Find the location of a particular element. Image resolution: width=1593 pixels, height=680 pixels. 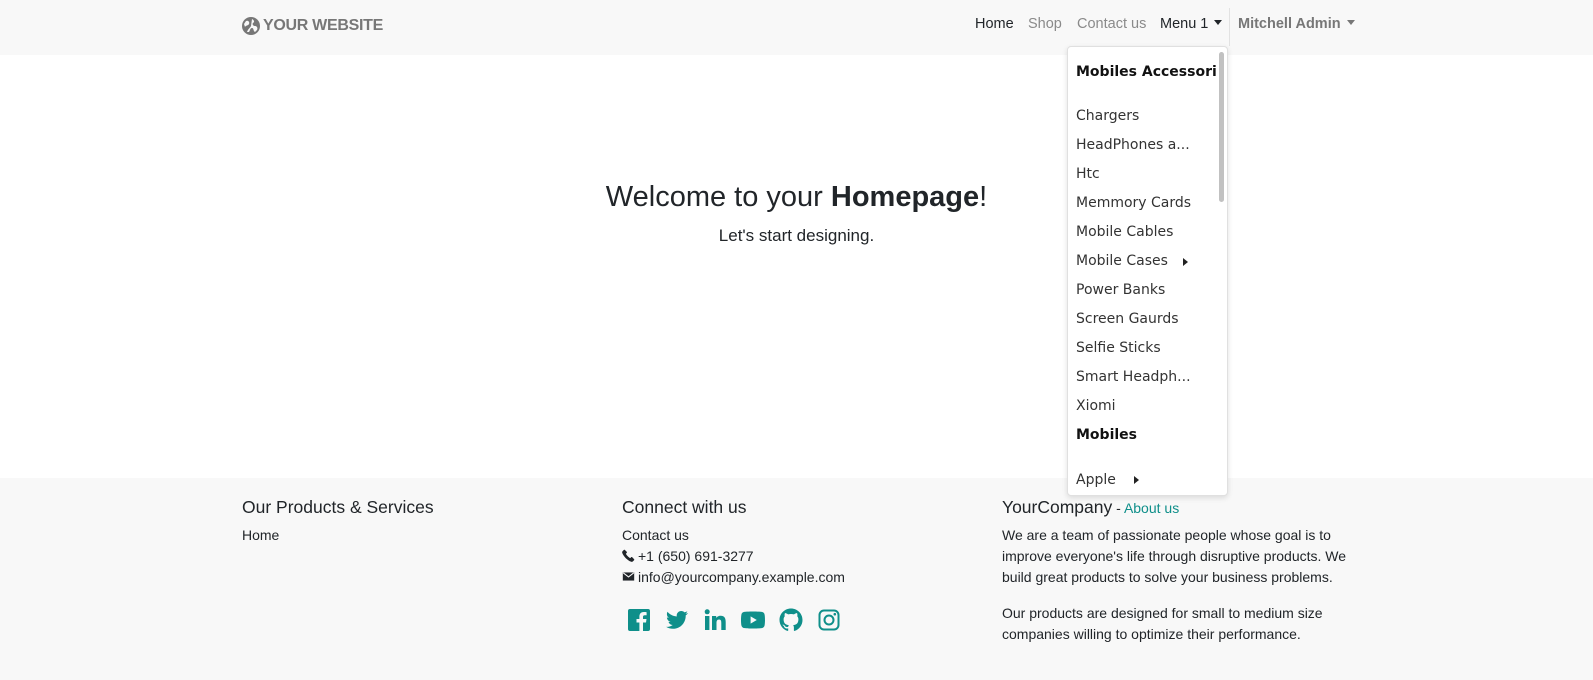

nav-contact-us: Contact us is located at coordinates (1111, 24).